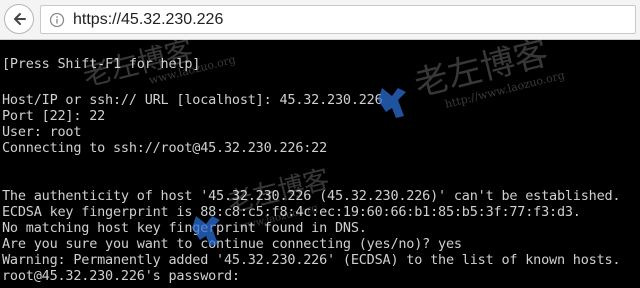  What do you see at coordinates (57, 20) in the screenshot?
I see `info-icon` at bounding box center [57, 20].